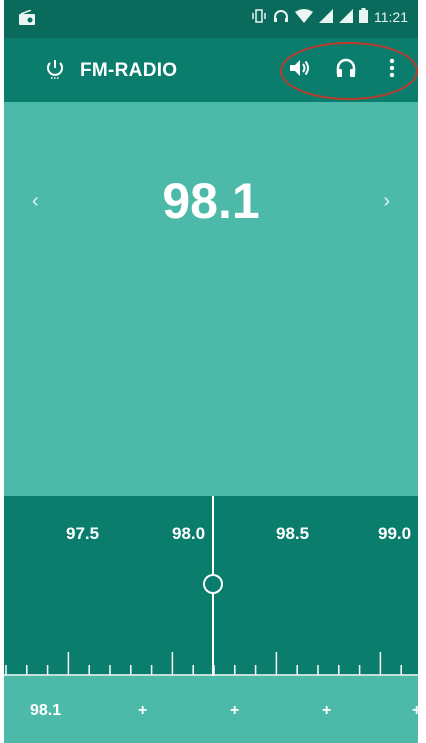  I want to click on wifi-icon, so click(304, 17).